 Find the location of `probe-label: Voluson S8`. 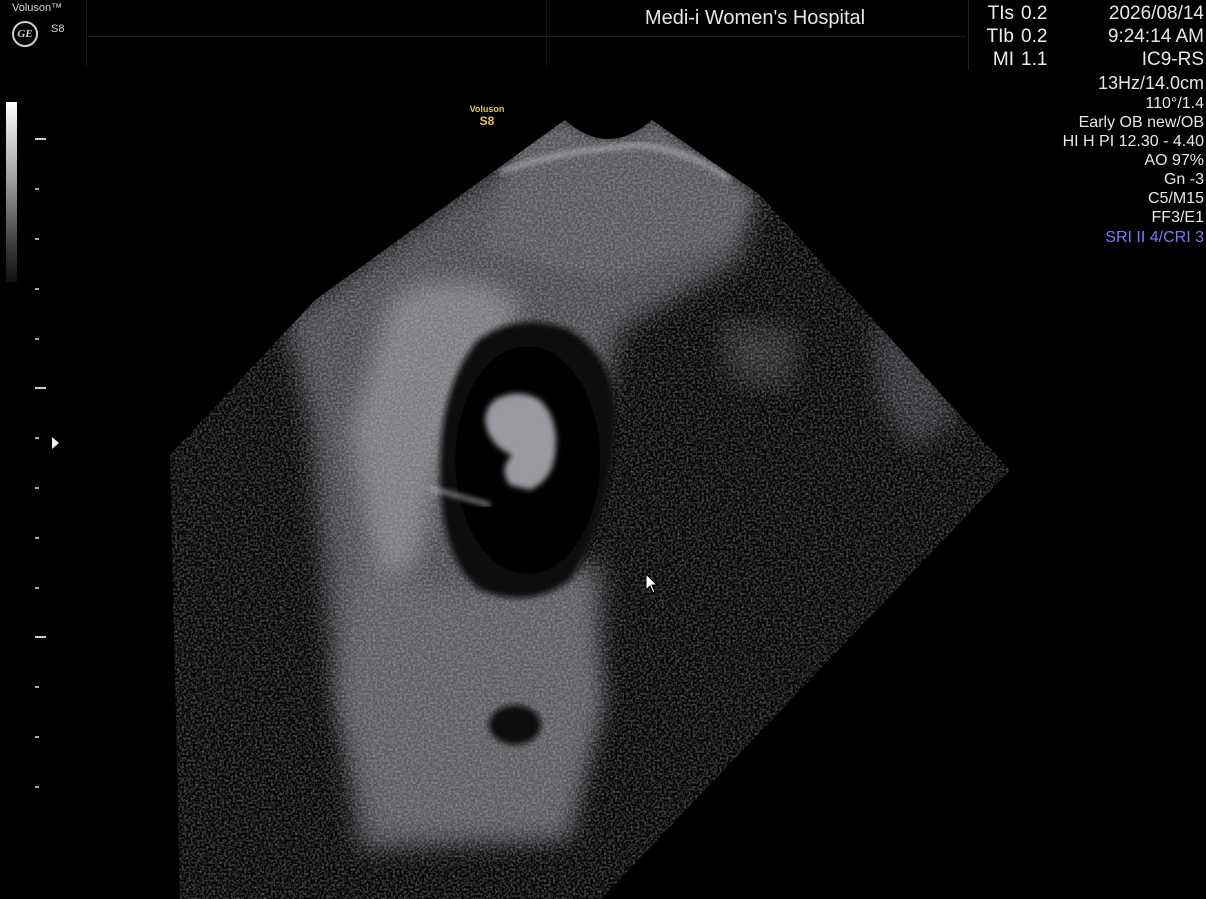

probe-label: Voluson S8 is located at coordinates (487, 116).